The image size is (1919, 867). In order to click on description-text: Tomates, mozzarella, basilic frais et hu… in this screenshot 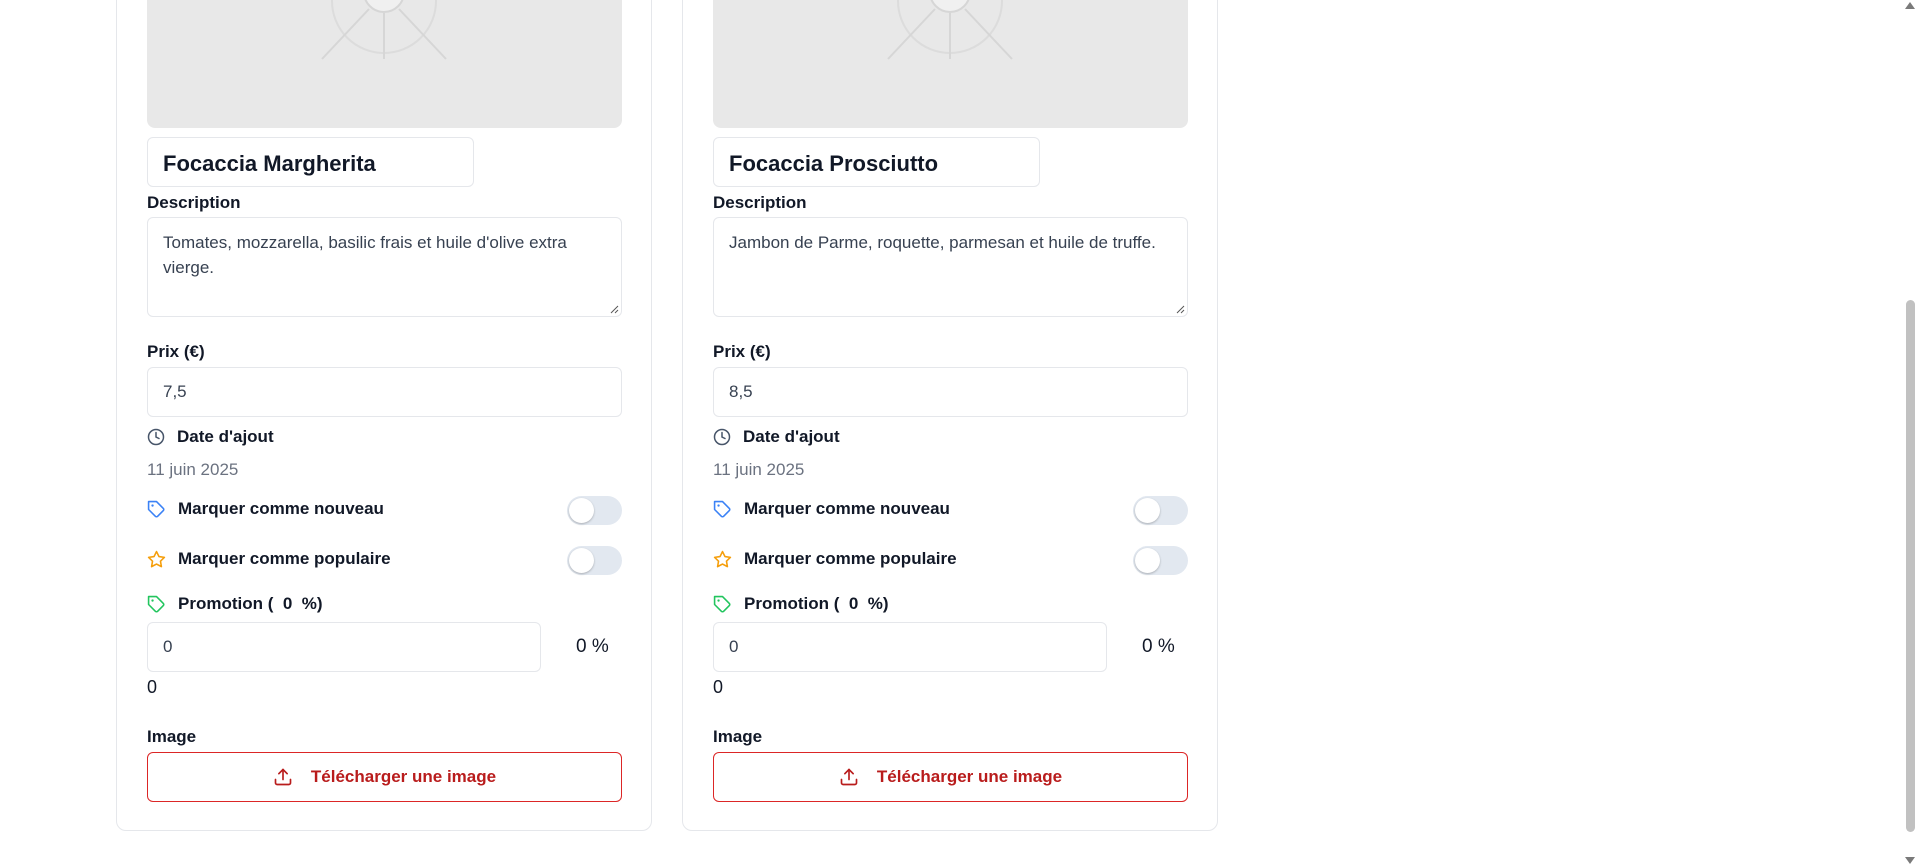, I will do `click(365, 255)`.